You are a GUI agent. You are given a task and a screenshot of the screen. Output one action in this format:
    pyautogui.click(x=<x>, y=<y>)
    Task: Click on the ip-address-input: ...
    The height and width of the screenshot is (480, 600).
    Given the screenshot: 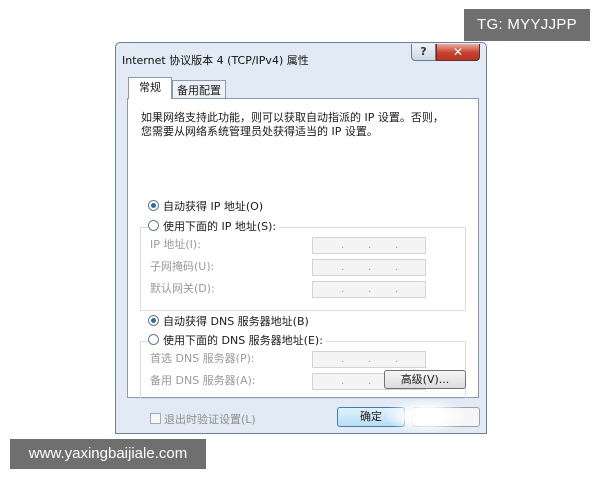 What is the action you would take?
    pyautogui.click(x=369, y=245)
    